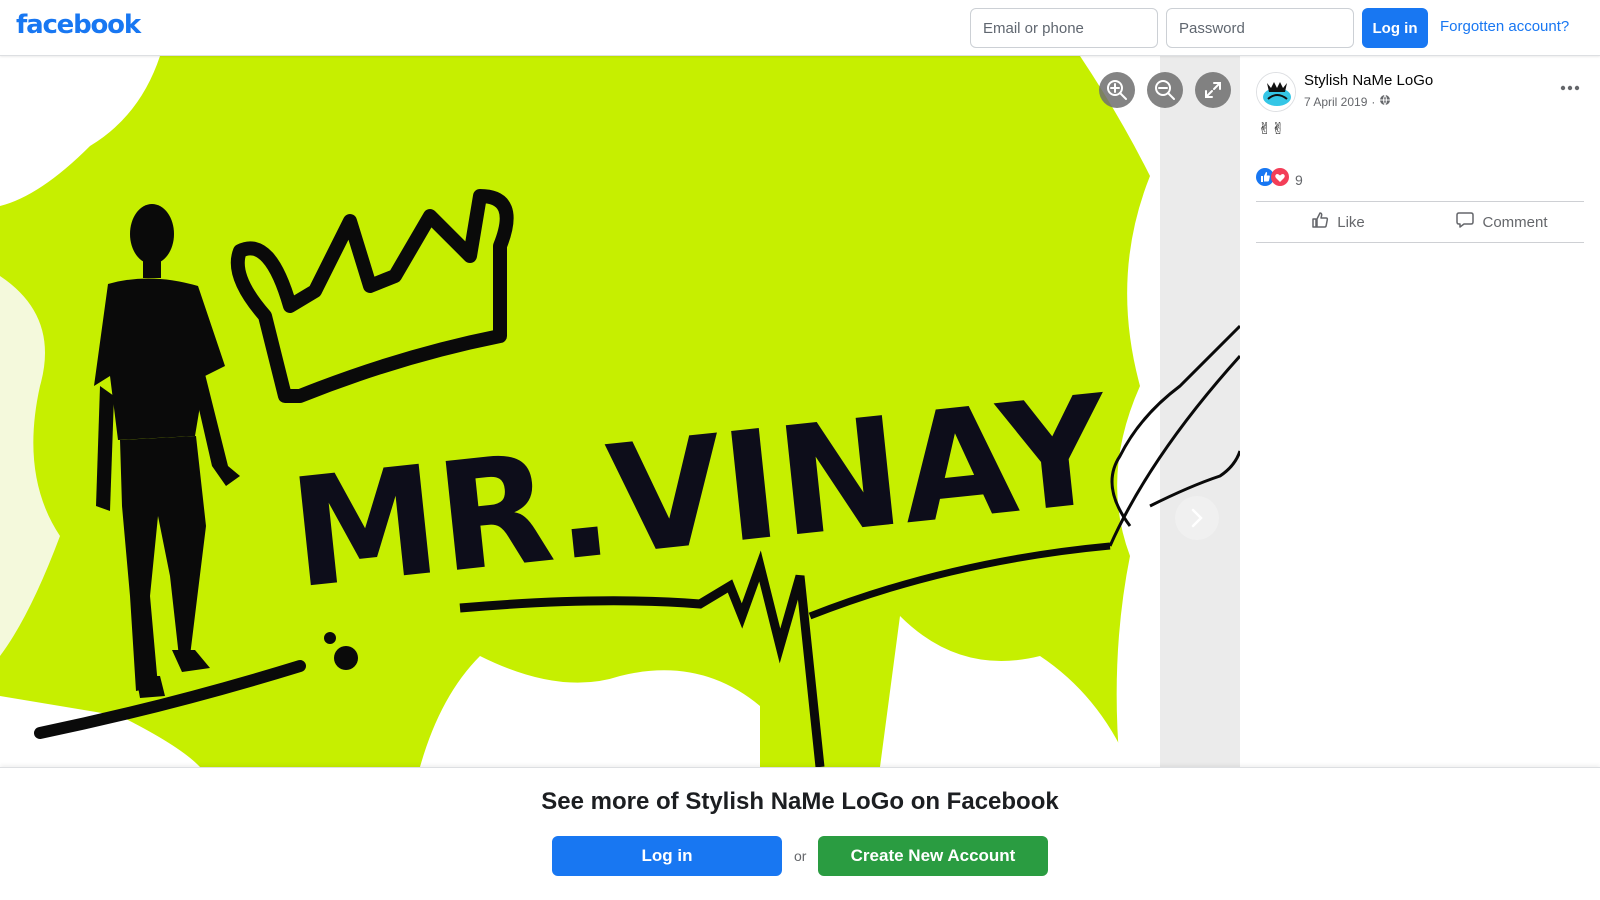 This screenshot has height=900, width=1600. What do you see at coordinates (1271, 129) in the screenshot?
I see `post-text: ✌✌` at bounding box center [1271, 129].